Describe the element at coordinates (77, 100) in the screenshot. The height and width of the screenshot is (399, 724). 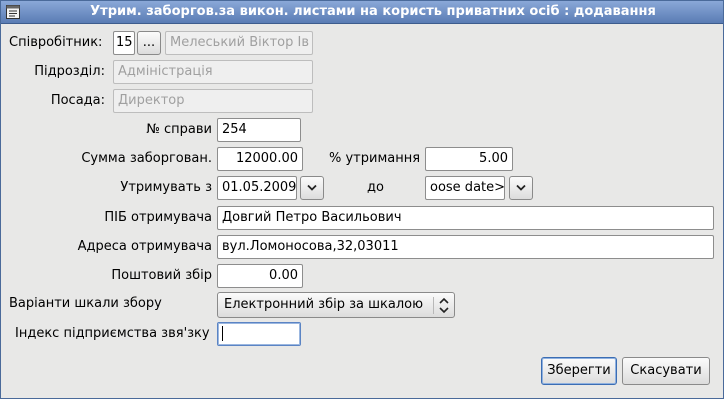
I see `position-label: Посада:` at that location.